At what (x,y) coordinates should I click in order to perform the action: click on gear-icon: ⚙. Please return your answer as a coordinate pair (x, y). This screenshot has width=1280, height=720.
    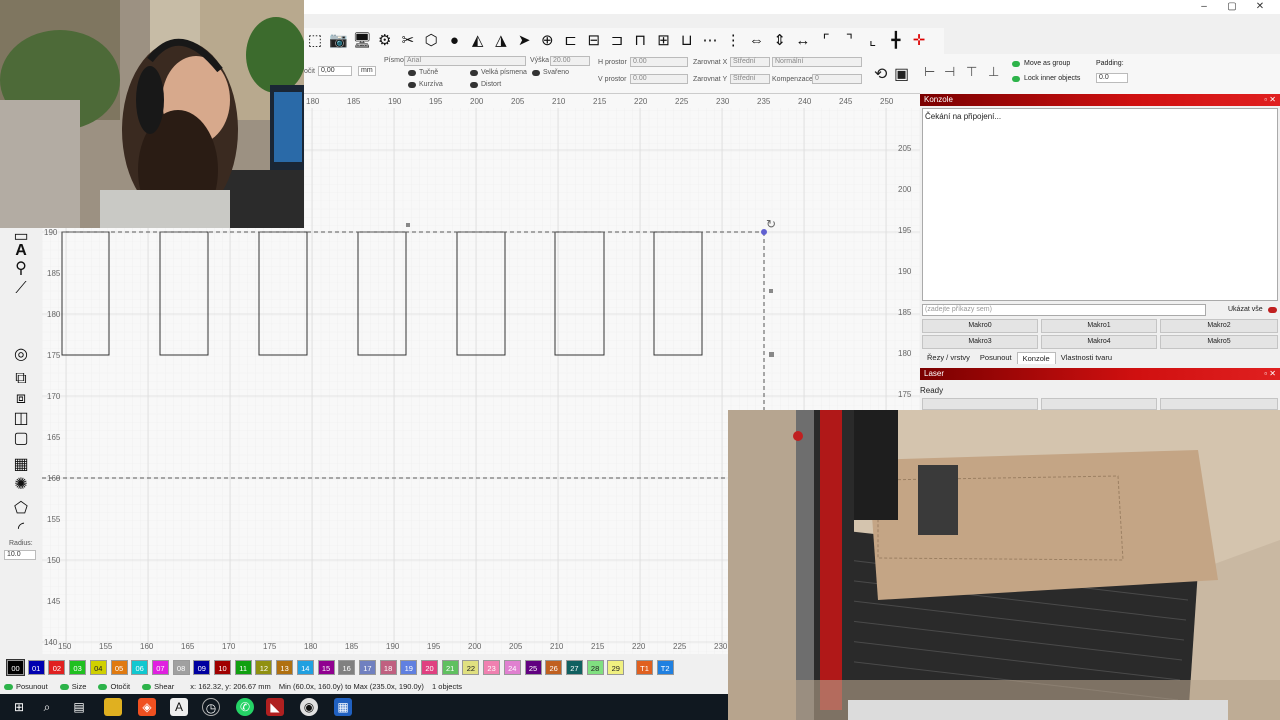
    Looking at the image, I should click on (385, 41).